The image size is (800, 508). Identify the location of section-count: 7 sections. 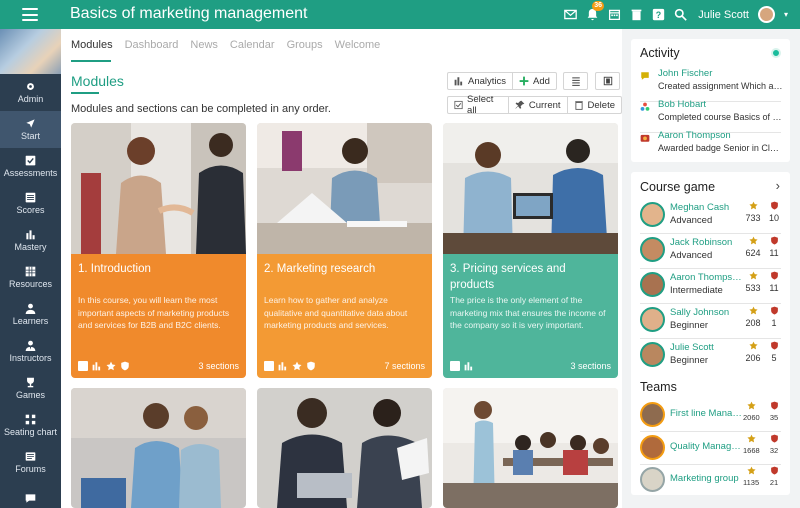
(404, 366).